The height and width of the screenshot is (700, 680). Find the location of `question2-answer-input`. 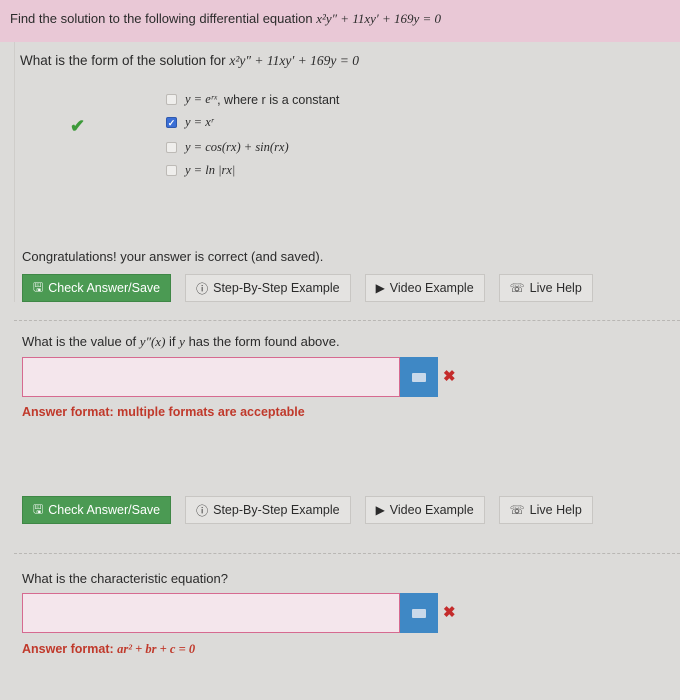

question2-answer-input is located at coordinates (211, 377).